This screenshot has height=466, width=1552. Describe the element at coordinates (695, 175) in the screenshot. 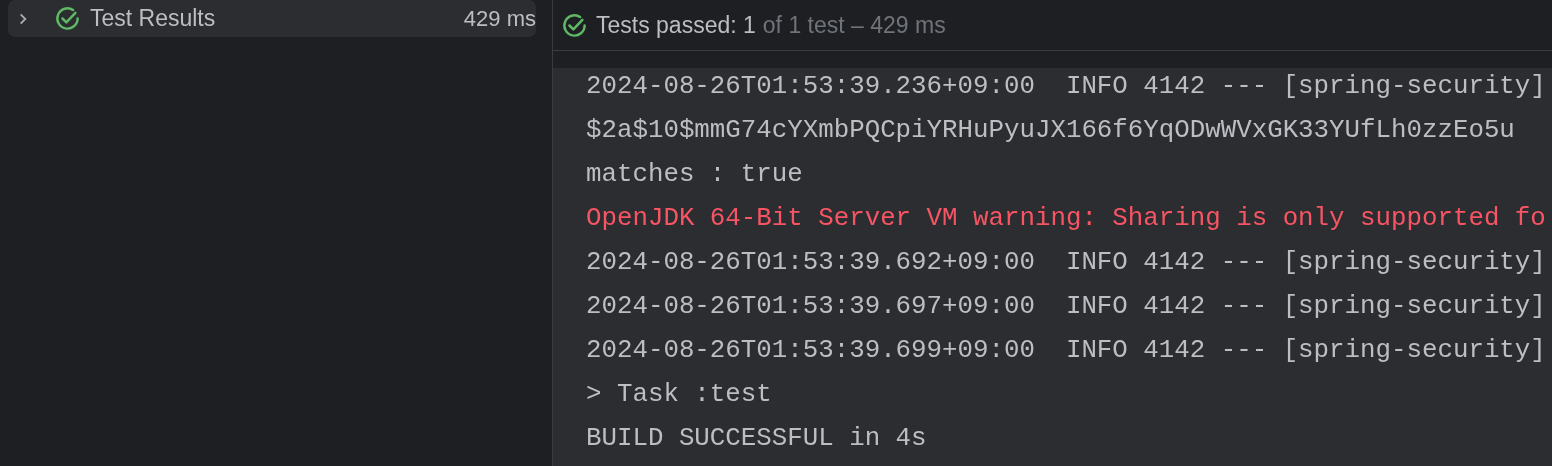

I see `console-line: matches : true` at that location.